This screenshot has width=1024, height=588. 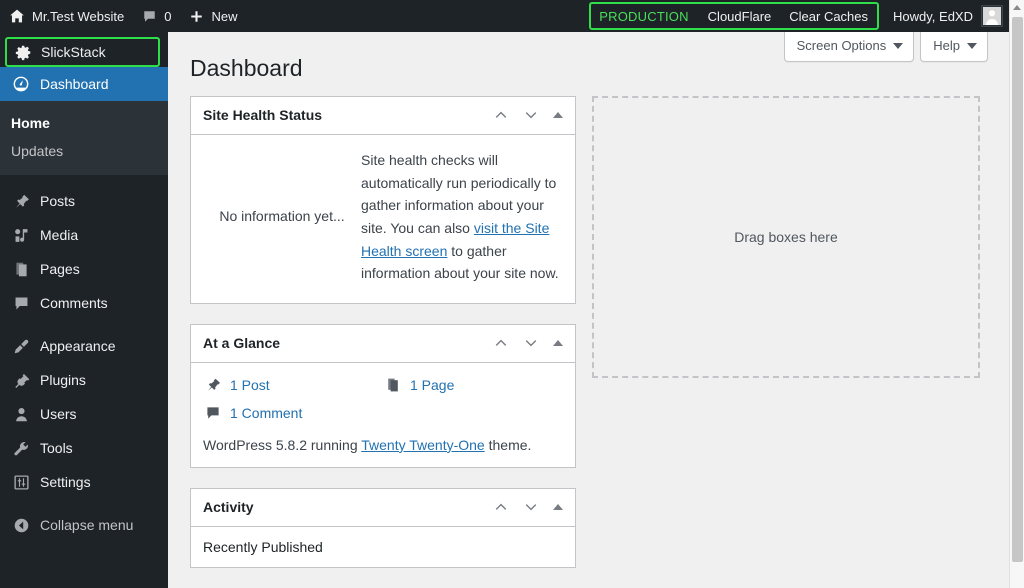 I want to click on adminbar-howdy: Howdy, EdXD, so click(x=946, y=16).